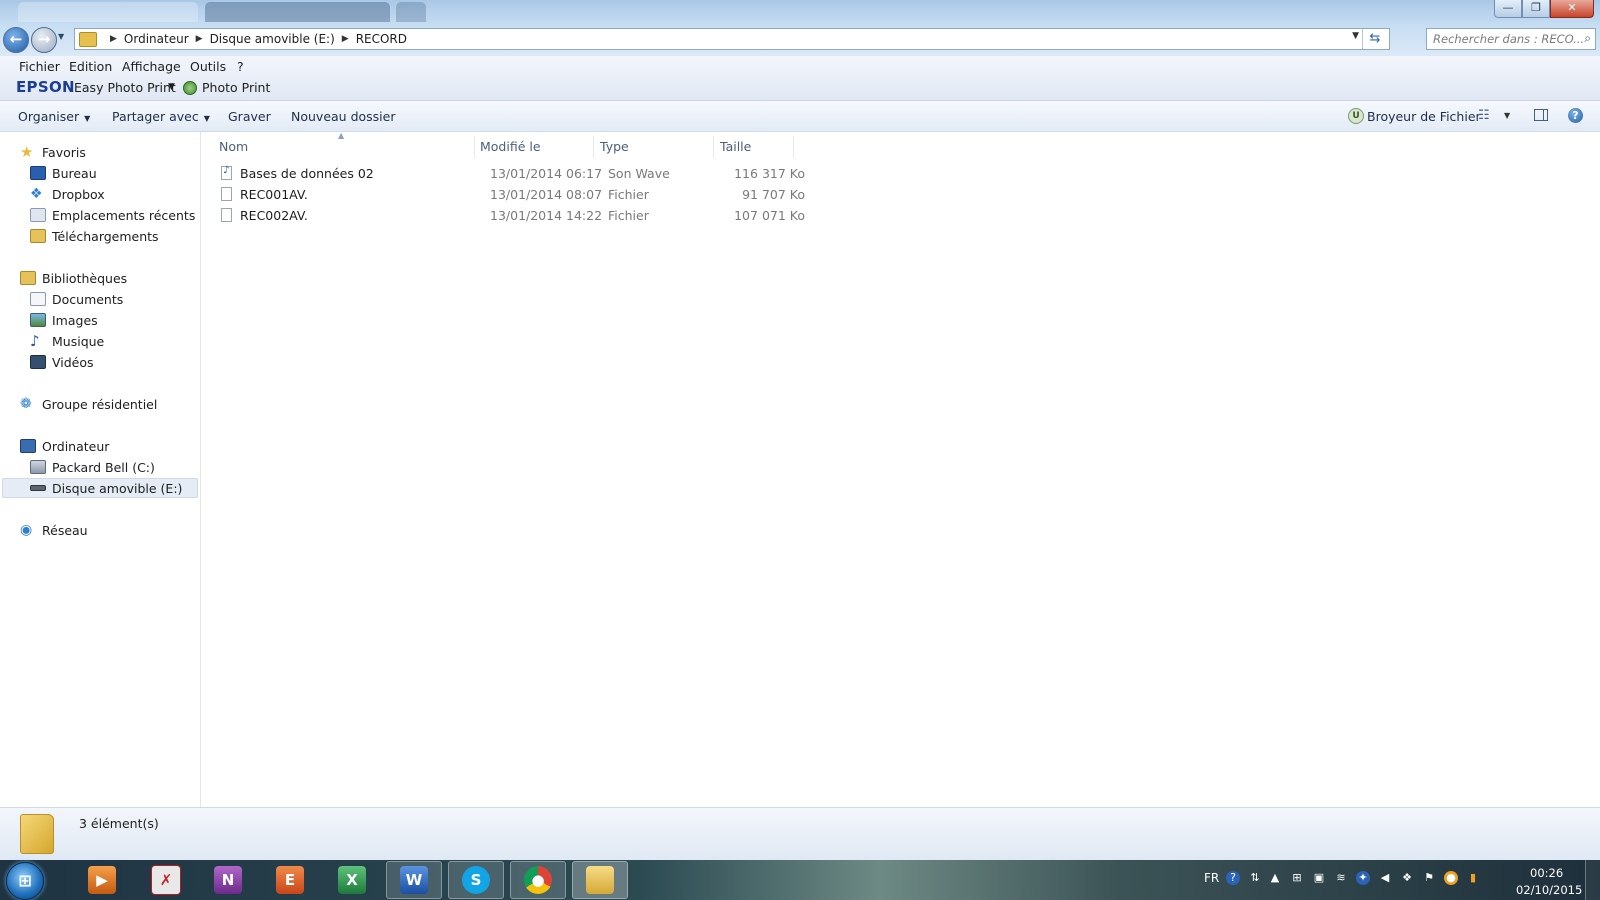 This screenshot has width=1600, height=900. What do you see at coordinates (476, 880) in the screenshot?
I see `taskbar-skype: S` at bounding box center [476, 880].